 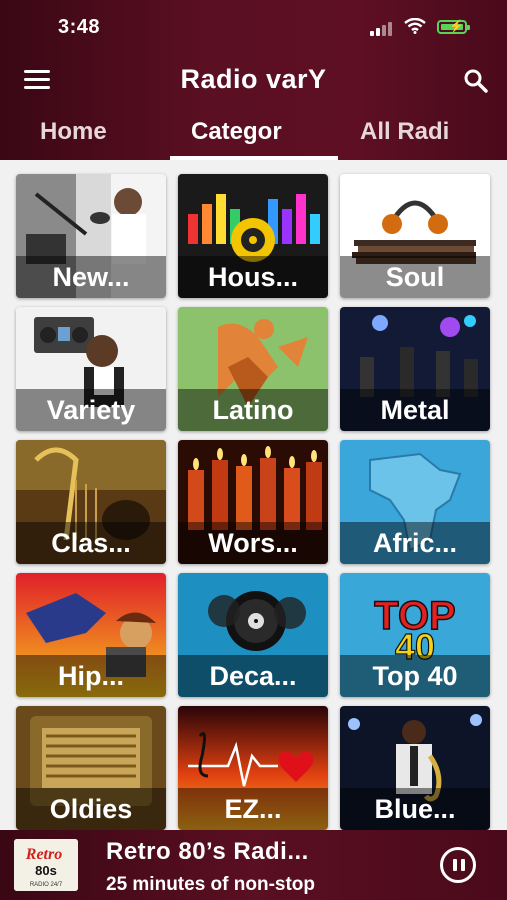 I want to click on category-tile-top40: TOP 40 Top 40, so click(x=415, y=635).